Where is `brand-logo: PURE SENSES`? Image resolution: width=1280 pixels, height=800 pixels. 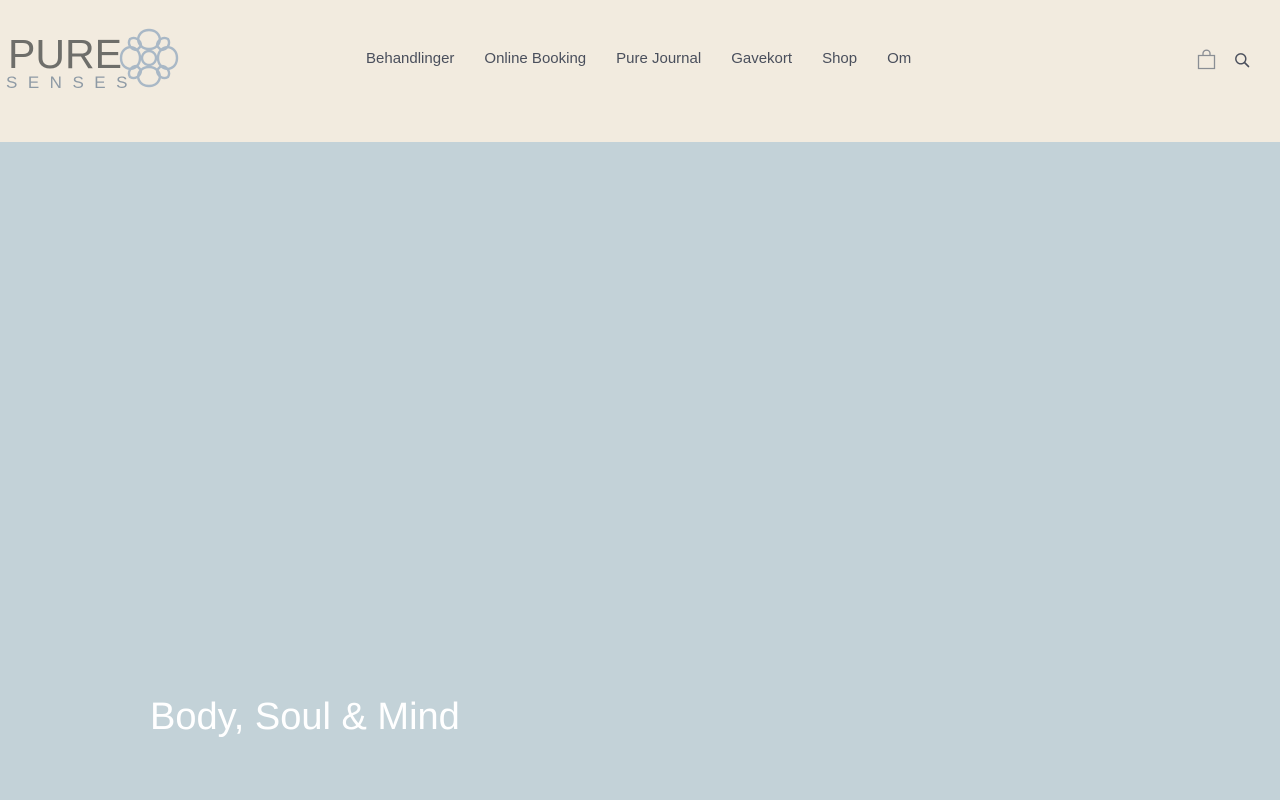 brand-logo: PURE SENSES is located at coordinates (94, 59).